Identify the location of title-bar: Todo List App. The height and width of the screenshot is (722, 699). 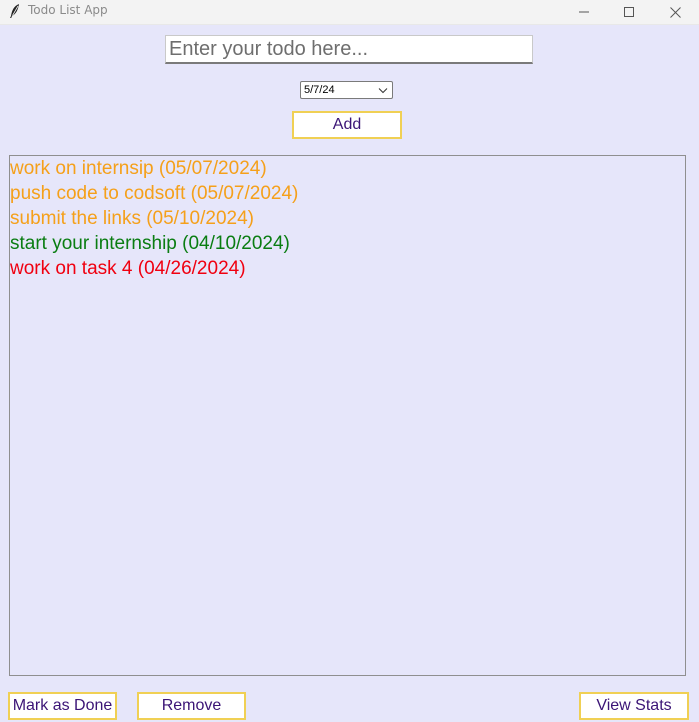
(349, 12).